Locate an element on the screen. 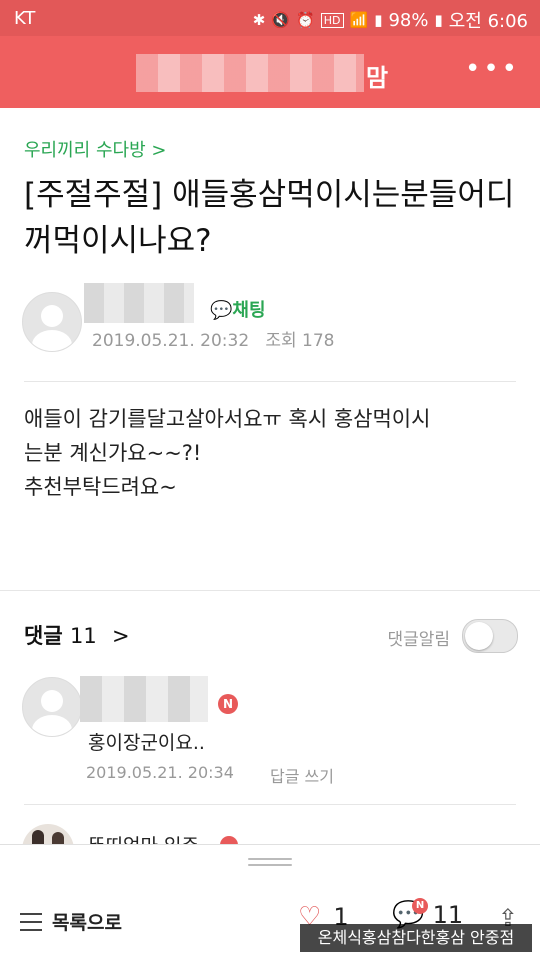 The width and height of the screenshot is (540, 961). category-link: 우리끼리 수다방 > is located at coordinates (95, 149).